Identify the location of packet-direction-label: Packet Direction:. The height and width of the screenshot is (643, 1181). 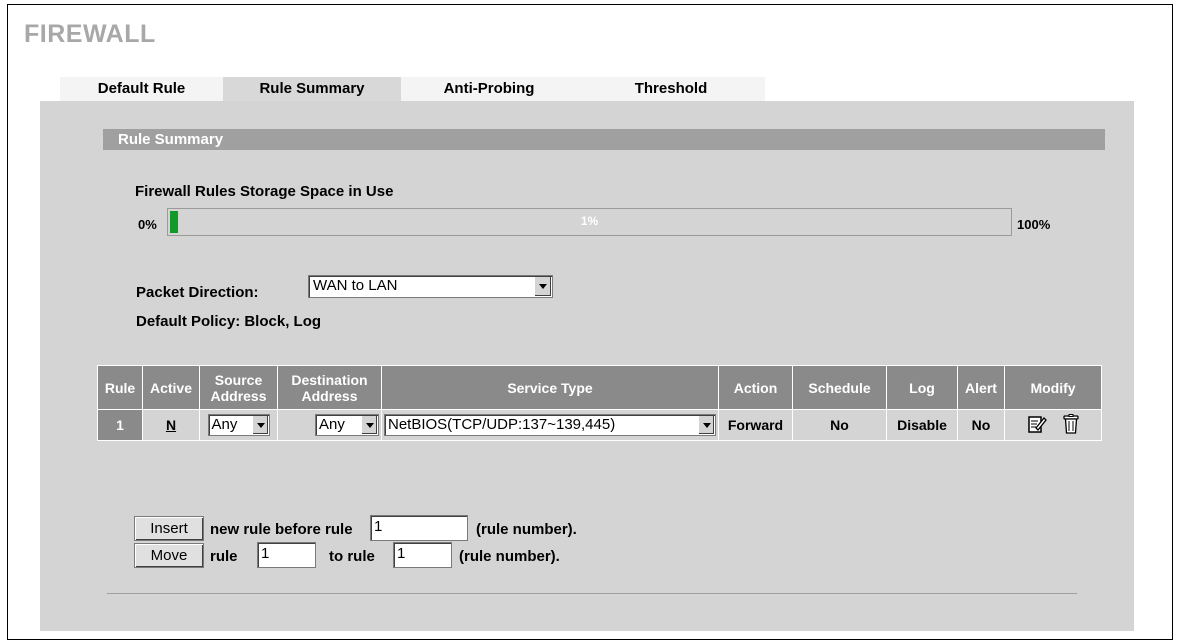
(197, 292).